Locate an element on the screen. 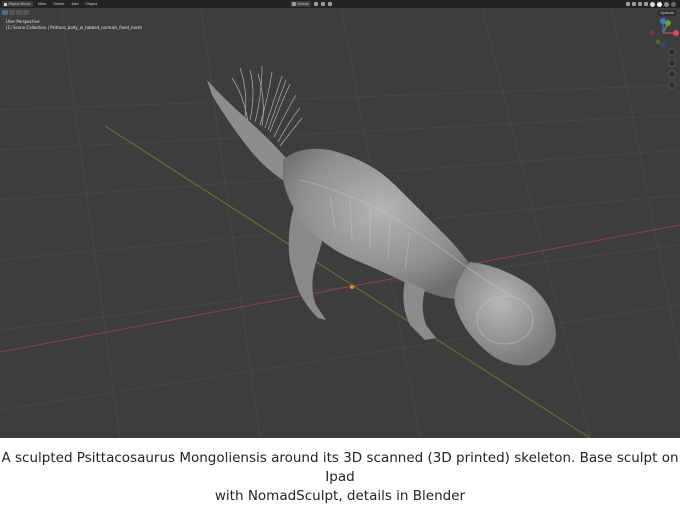  z-axis-icon is located at coordinates (663, 21).